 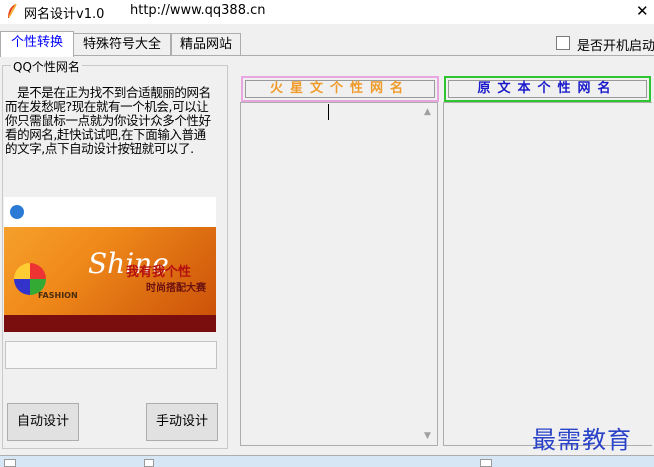 What do you see at coordinates (111, 355) in the screenshot?
I see `nickname-input` at bounding box center [111, 355].